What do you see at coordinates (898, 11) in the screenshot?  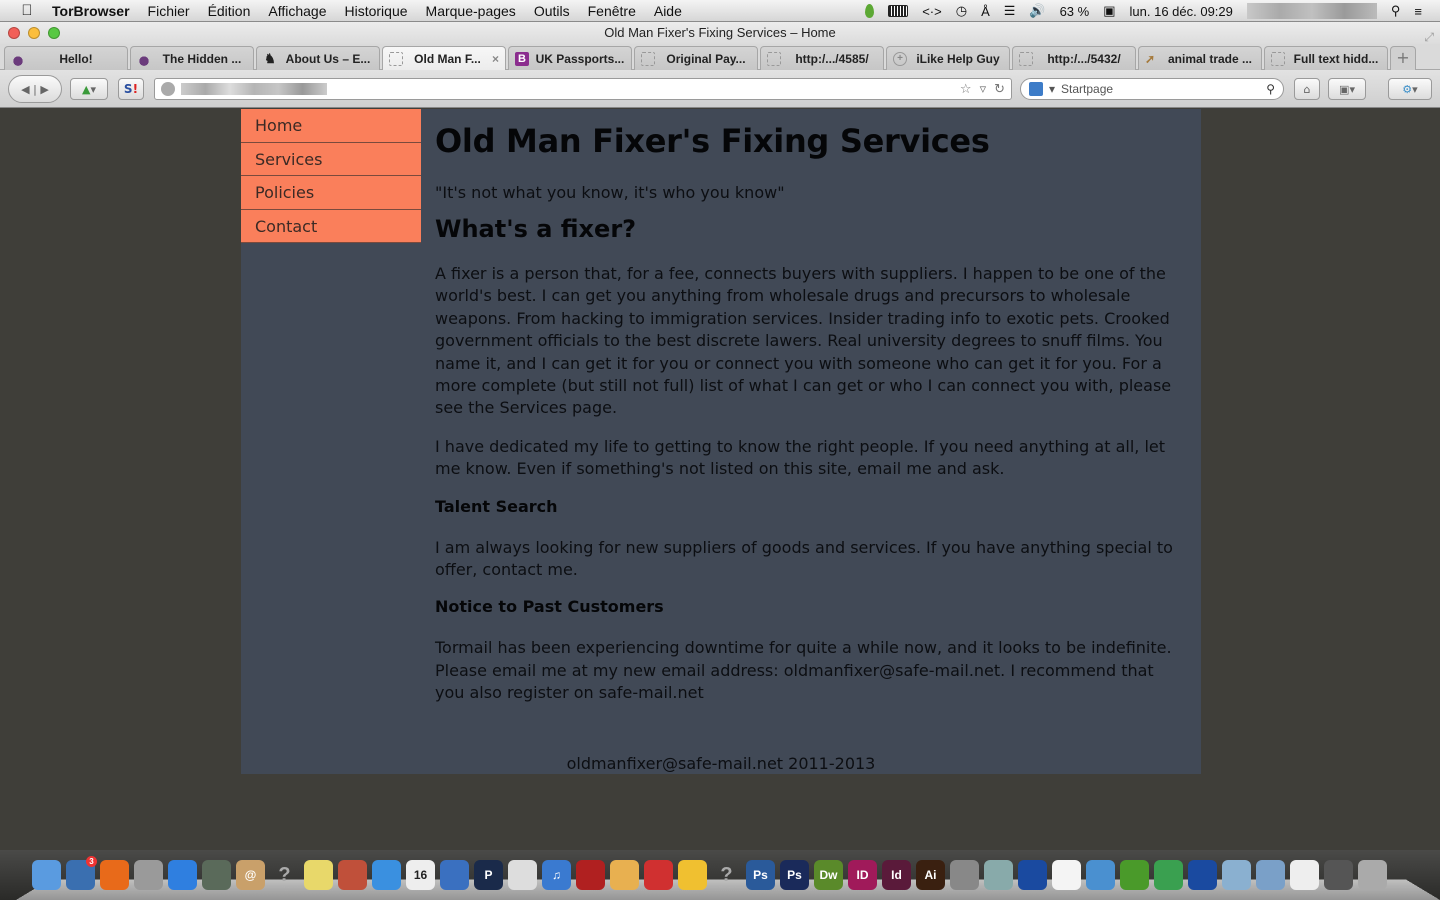 I see `memory-status-icon` at bounding box center [898, 11].